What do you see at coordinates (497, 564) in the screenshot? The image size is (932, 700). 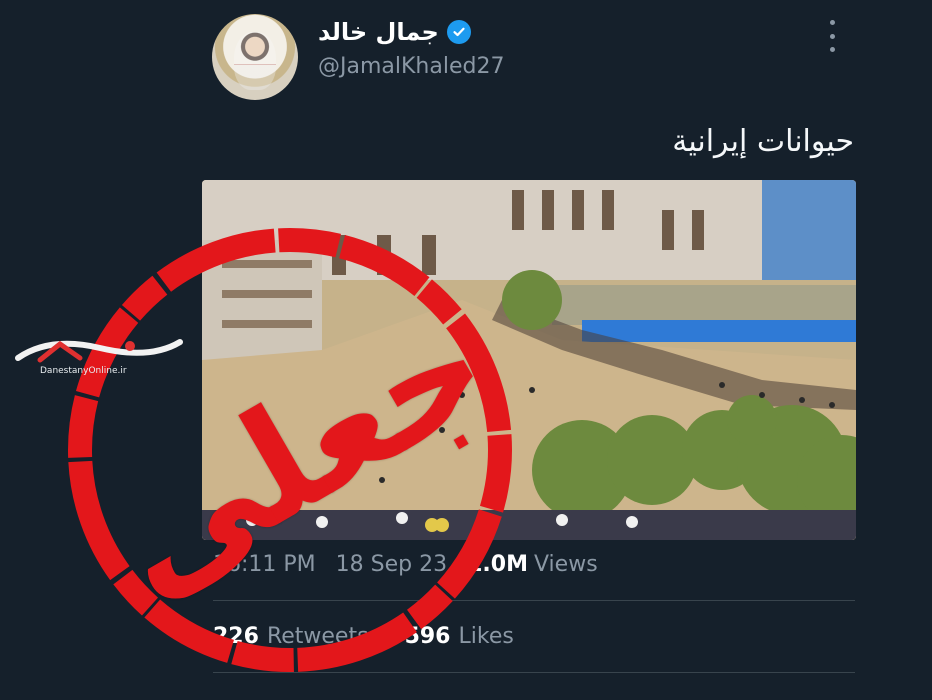 I see `views-count: 1.0M` at bounding box center [497, 564].